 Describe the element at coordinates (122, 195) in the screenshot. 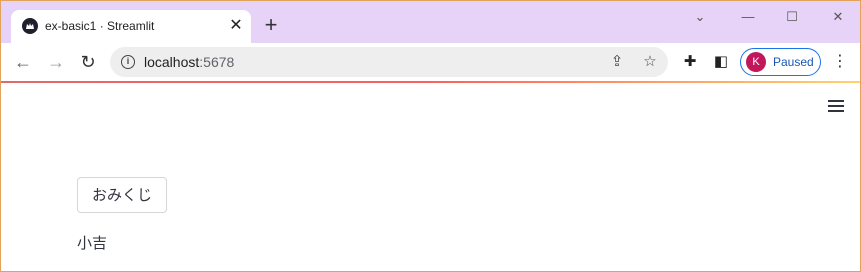

I see `omikuji-button: おみくじ` at that location.